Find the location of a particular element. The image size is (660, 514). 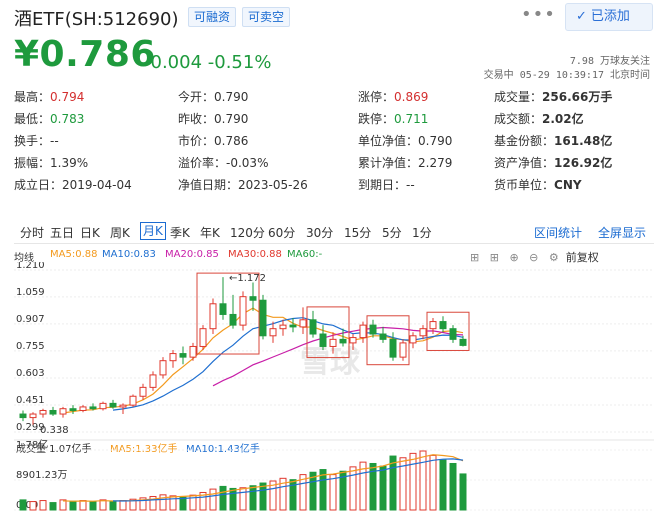

quote-item: 跌停：0.711 is located at coordinates (393, 118).